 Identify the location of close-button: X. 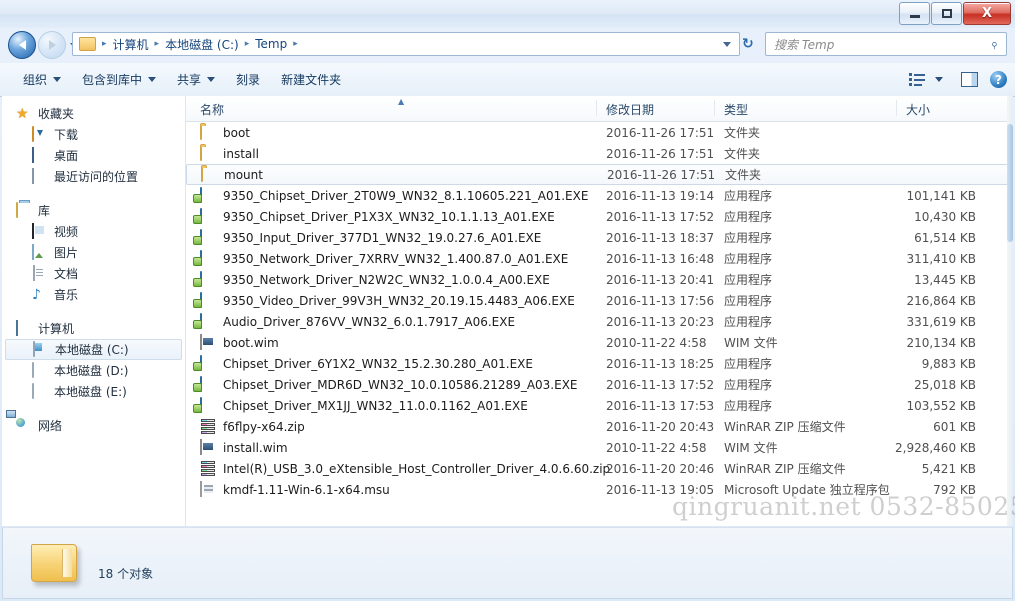
(987, 13).